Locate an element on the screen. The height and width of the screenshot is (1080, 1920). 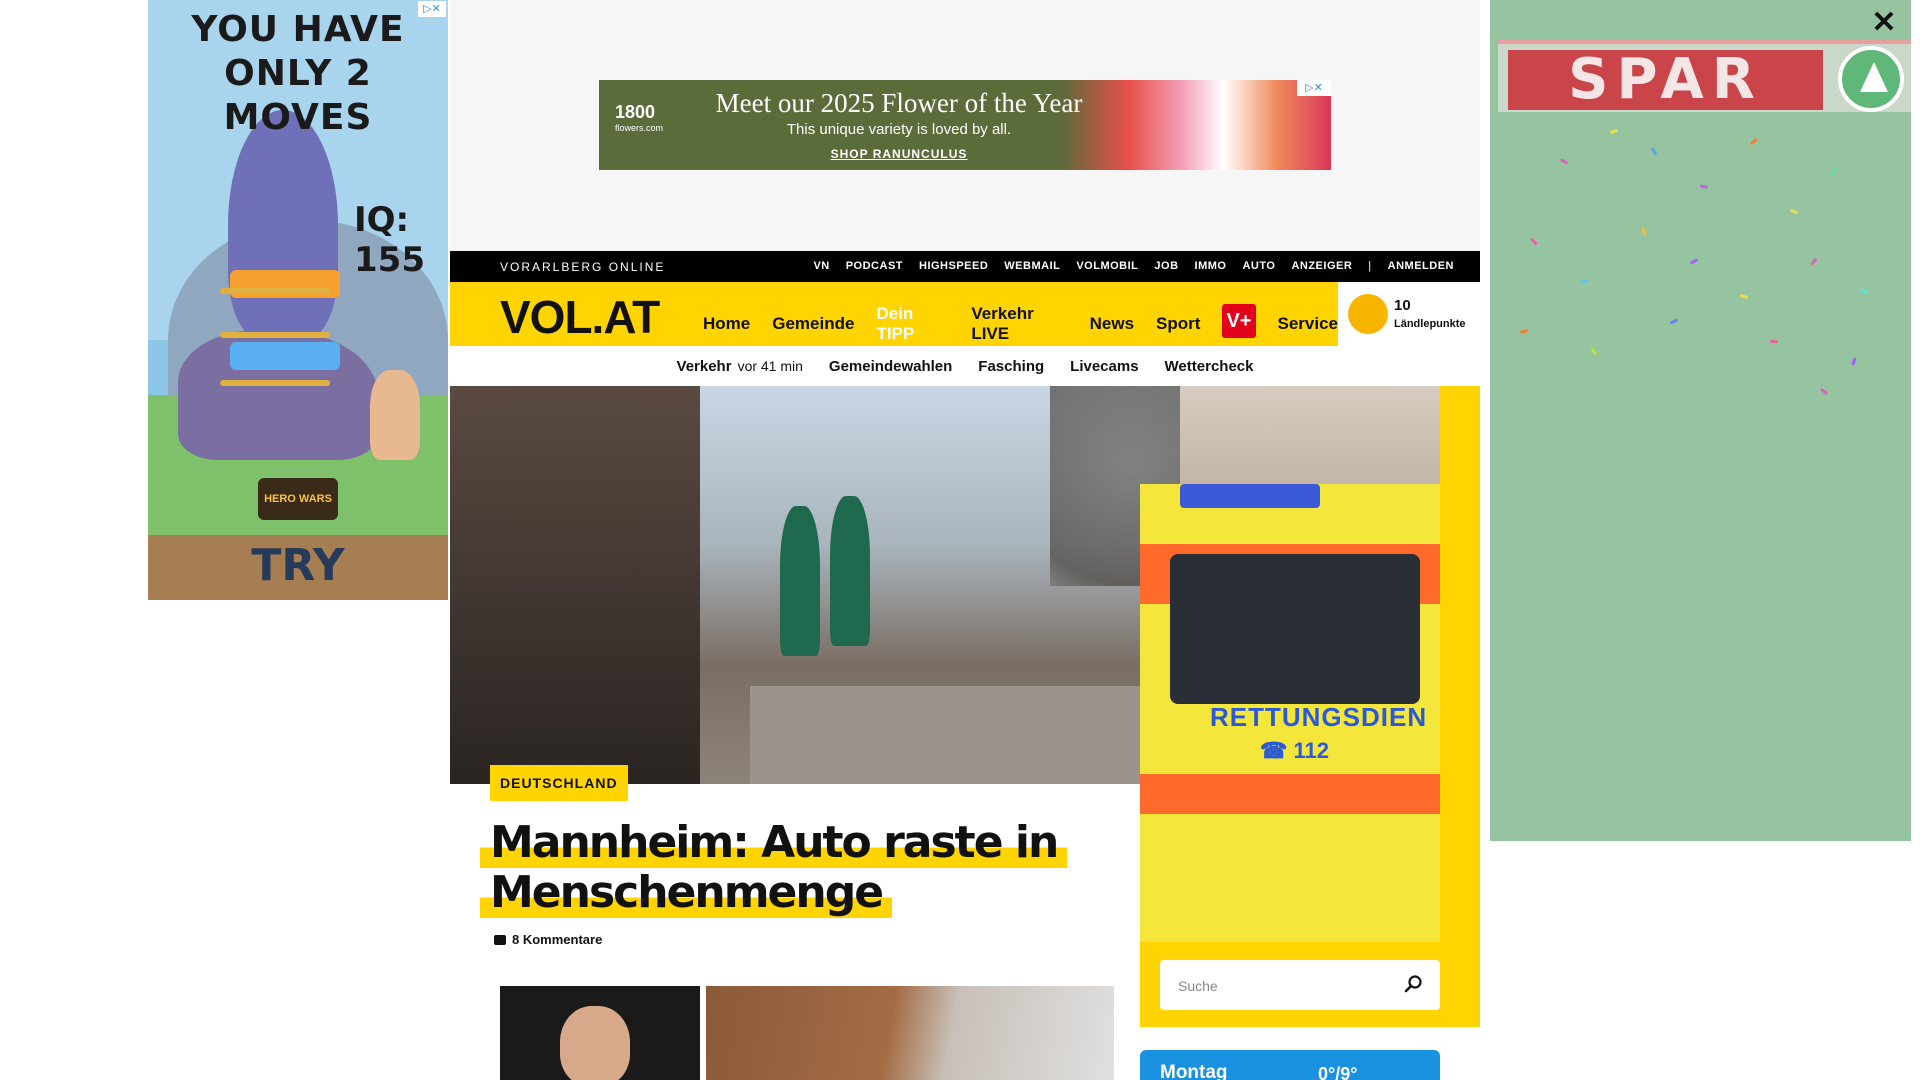
ad-try-button: TRY is located at coordinates (298, 565).